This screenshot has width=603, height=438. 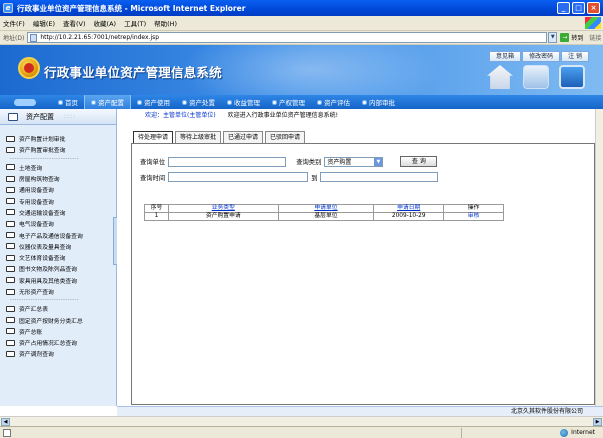 What do you see at coordinates (536, 77) in the screenshot?
I see `swap-icon` at bounding box center [536, 77].